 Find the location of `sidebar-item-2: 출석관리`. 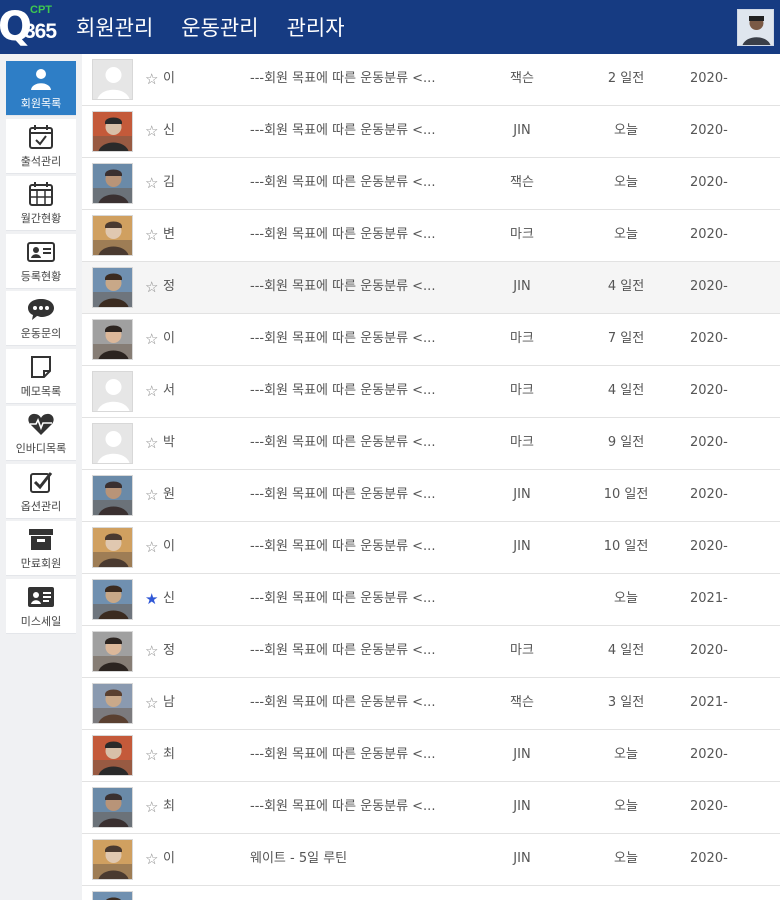

sidebar-item-2: 출석관리 is located at coordinates (41, 146).